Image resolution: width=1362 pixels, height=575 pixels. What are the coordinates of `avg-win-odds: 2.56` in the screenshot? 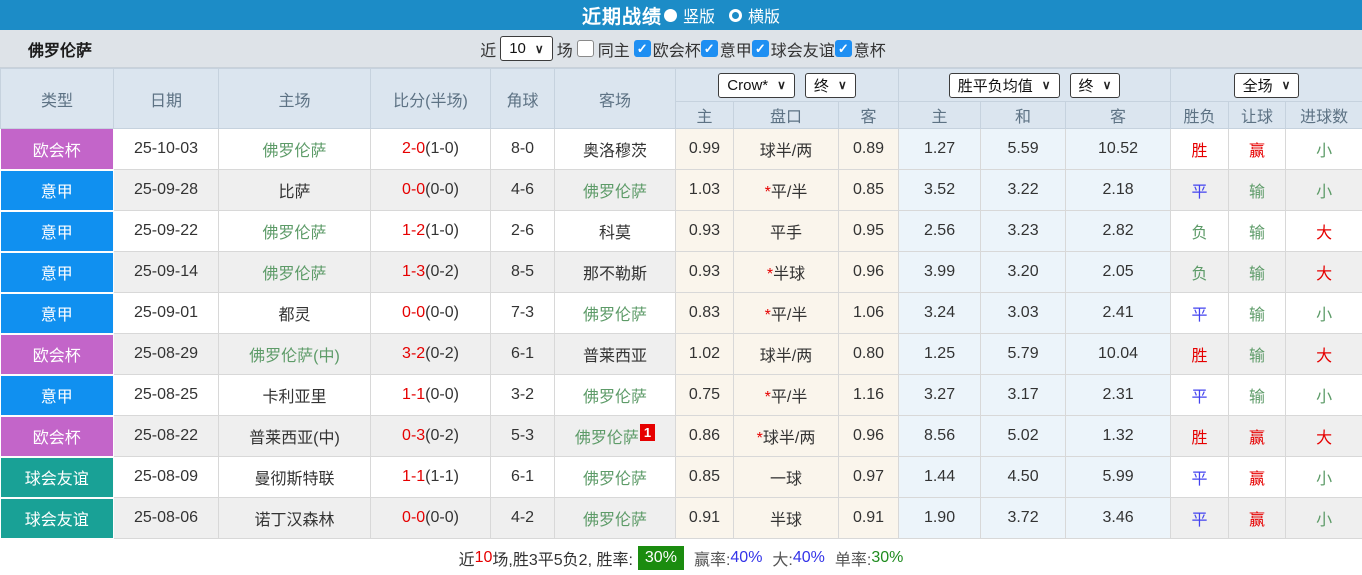 It's located at (940, 231).